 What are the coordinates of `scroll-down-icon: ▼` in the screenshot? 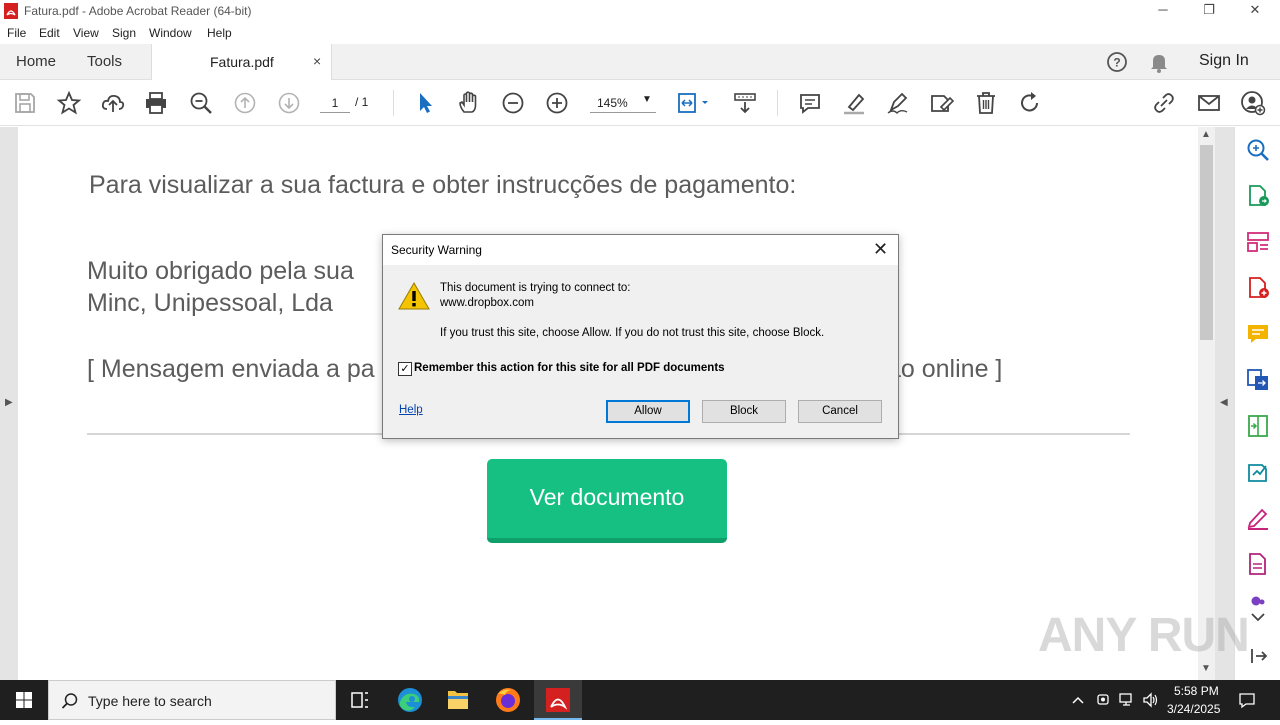 It's located at (1206, 668).